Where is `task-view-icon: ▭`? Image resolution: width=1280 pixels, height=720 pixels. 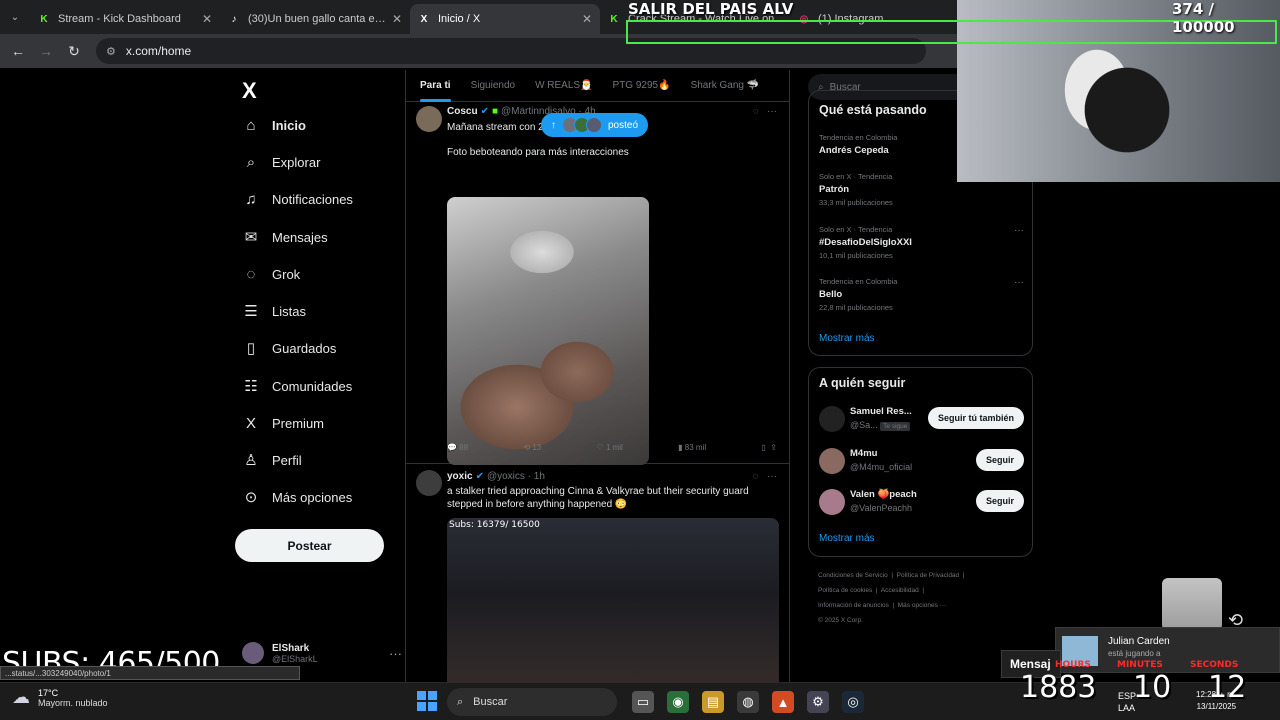 task-view-icon: ▭ is located at coordinates (643, 702).